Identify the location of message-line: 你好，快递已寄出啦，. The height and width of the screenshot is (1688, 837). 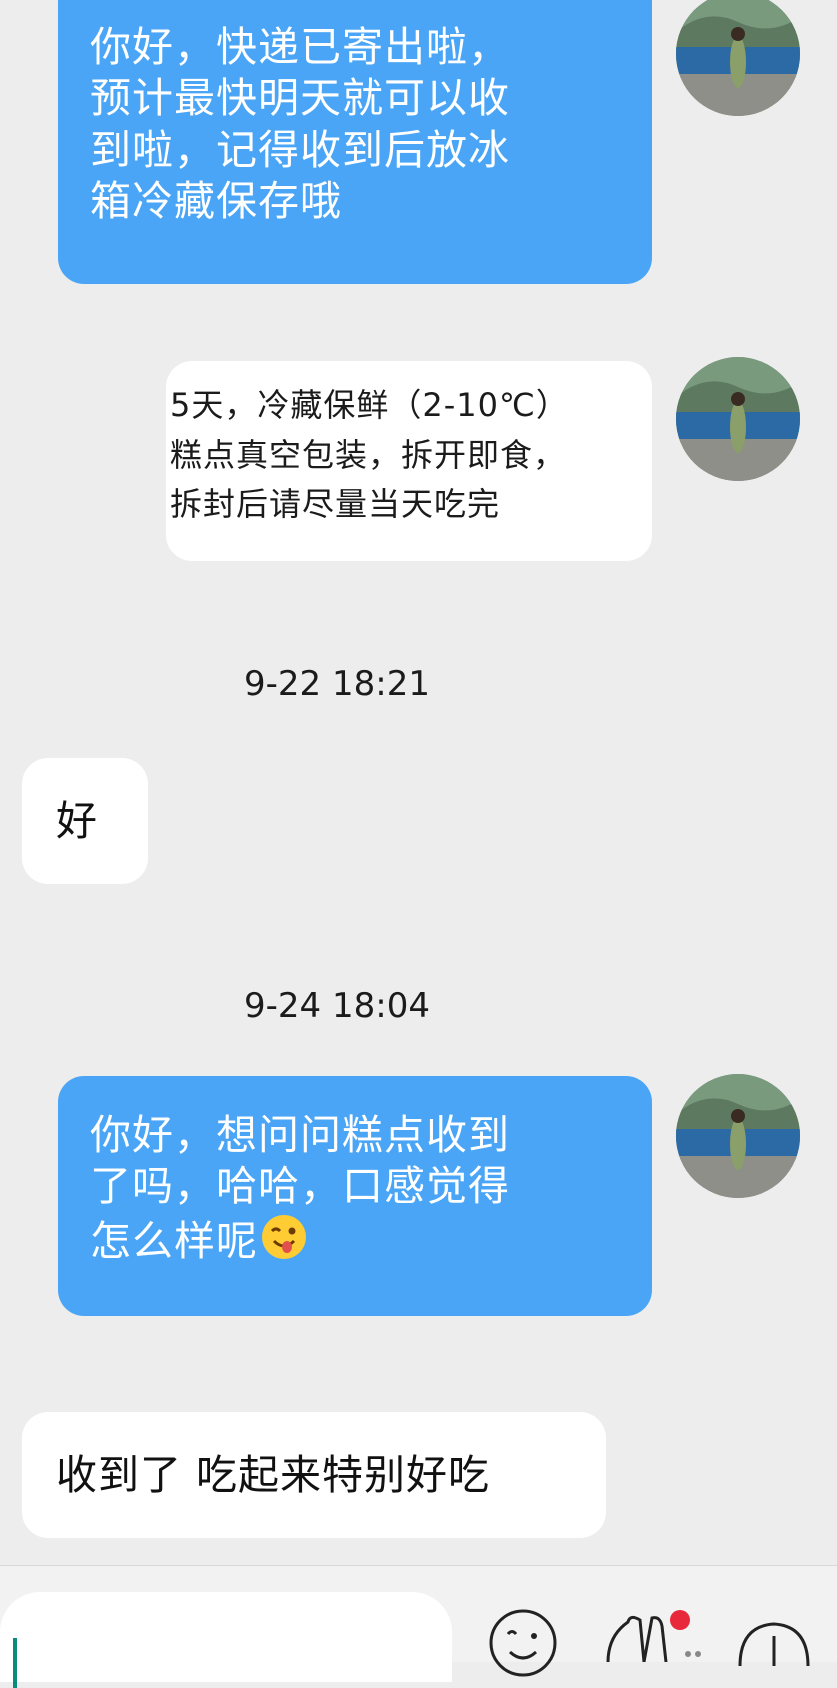
(300, 47).